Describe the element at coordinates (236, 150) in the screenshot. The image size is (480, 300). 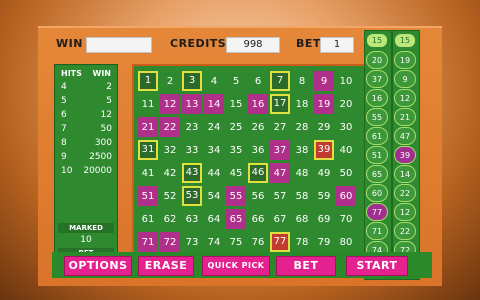
I see `keno-number-35: 35` at that location.